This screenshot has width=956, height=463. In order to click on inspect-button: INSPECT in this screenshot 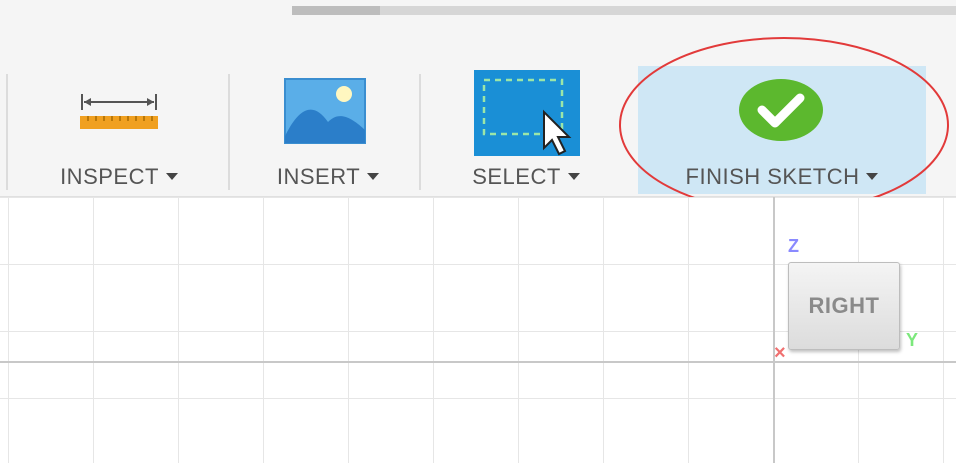, I will do `click(119, 130)`.